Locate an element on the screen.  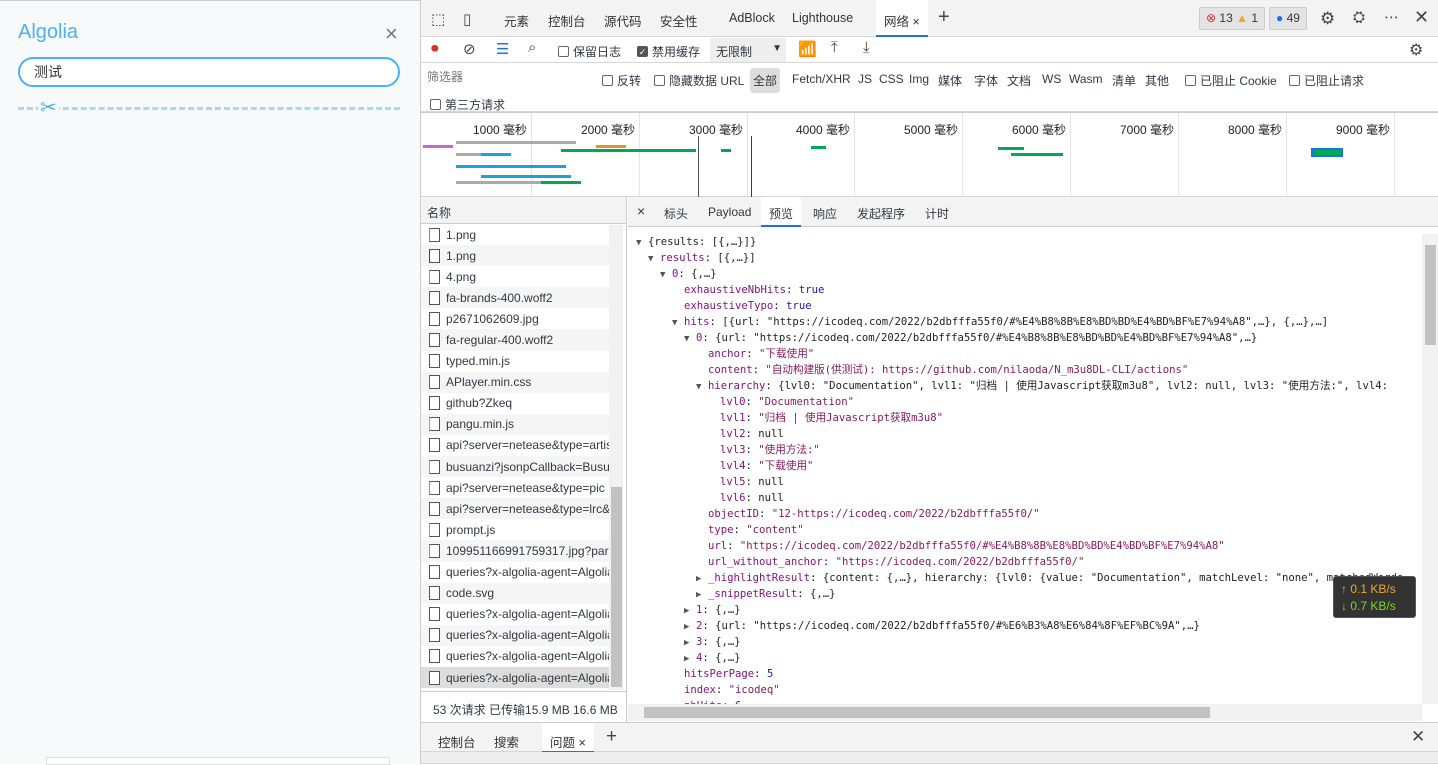
request-row: 4.png is located at coordinates (515, 276).